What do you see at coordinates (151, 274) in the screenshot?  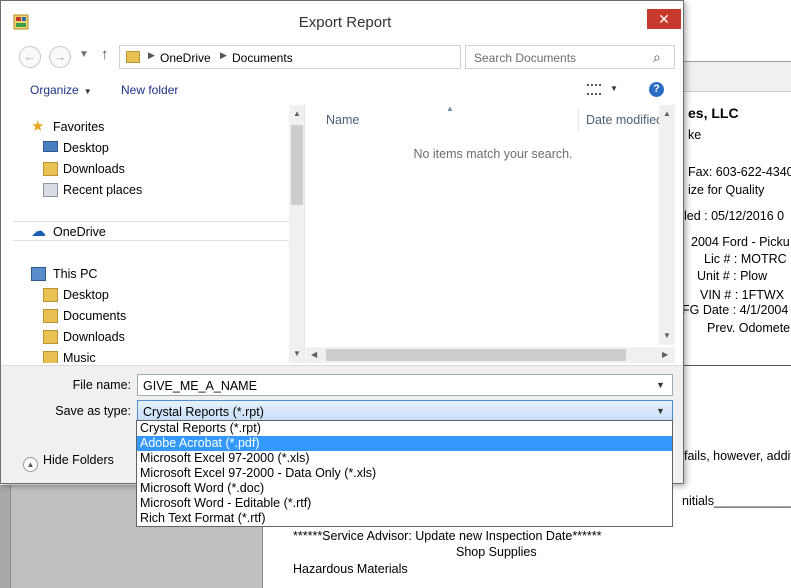 I see `nav-item-this-pc: This PC` at bounding box center [151, 274].